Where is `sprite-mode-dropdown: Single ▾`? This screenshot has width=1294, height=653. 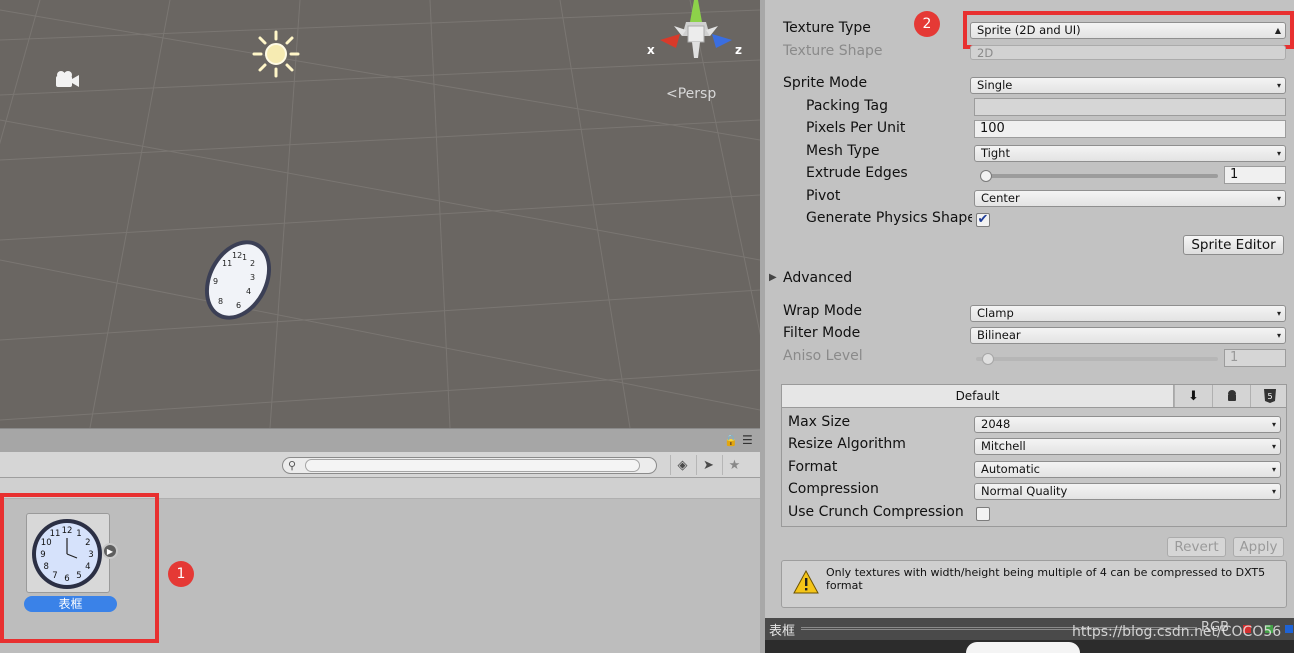 sprite-mode-dropdown: Single ▾ is located at coordinates (1128, 85).